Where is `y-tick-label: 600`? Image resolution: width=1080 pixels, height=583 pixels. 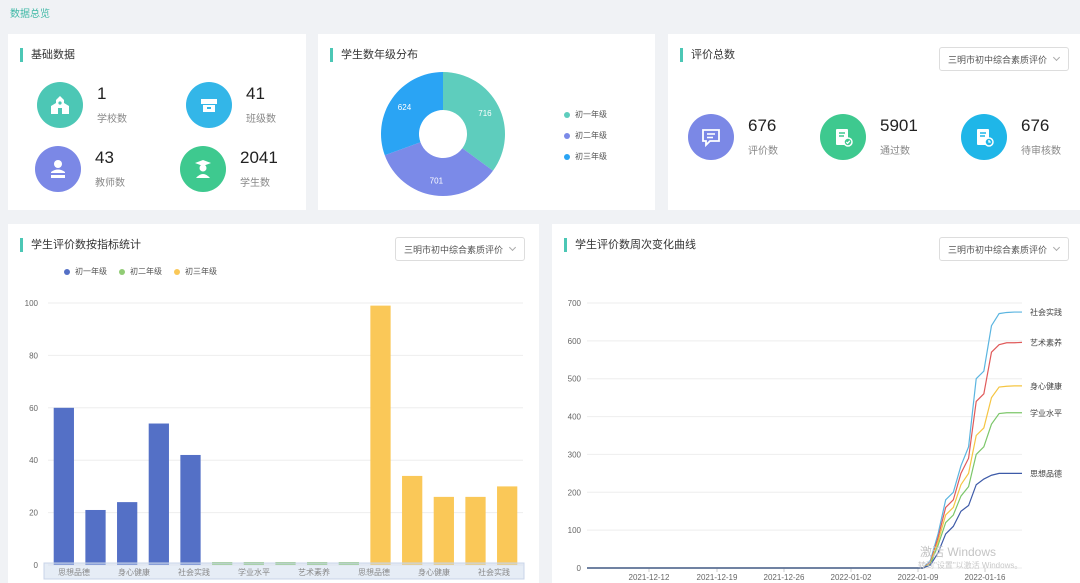 y-tick-label: 600 is located at coordinates (575, 341).